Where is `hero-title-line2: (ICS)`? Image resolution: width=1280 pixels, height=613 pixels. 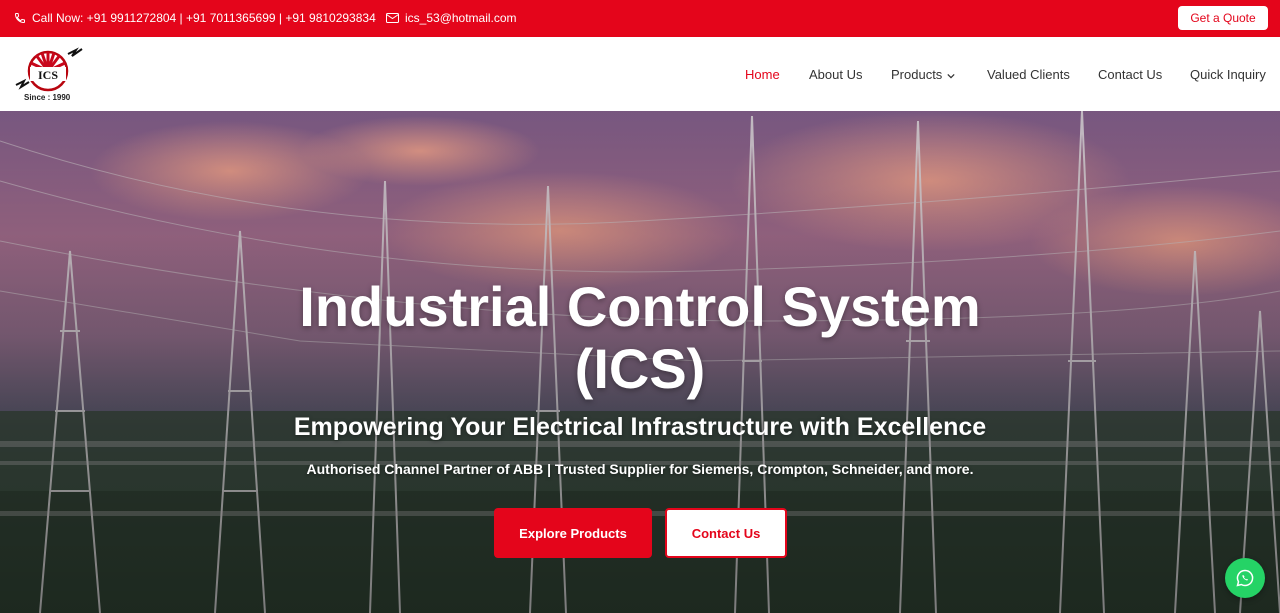
hero-title-line2: (ICS) is located at coordinates (640, 368).